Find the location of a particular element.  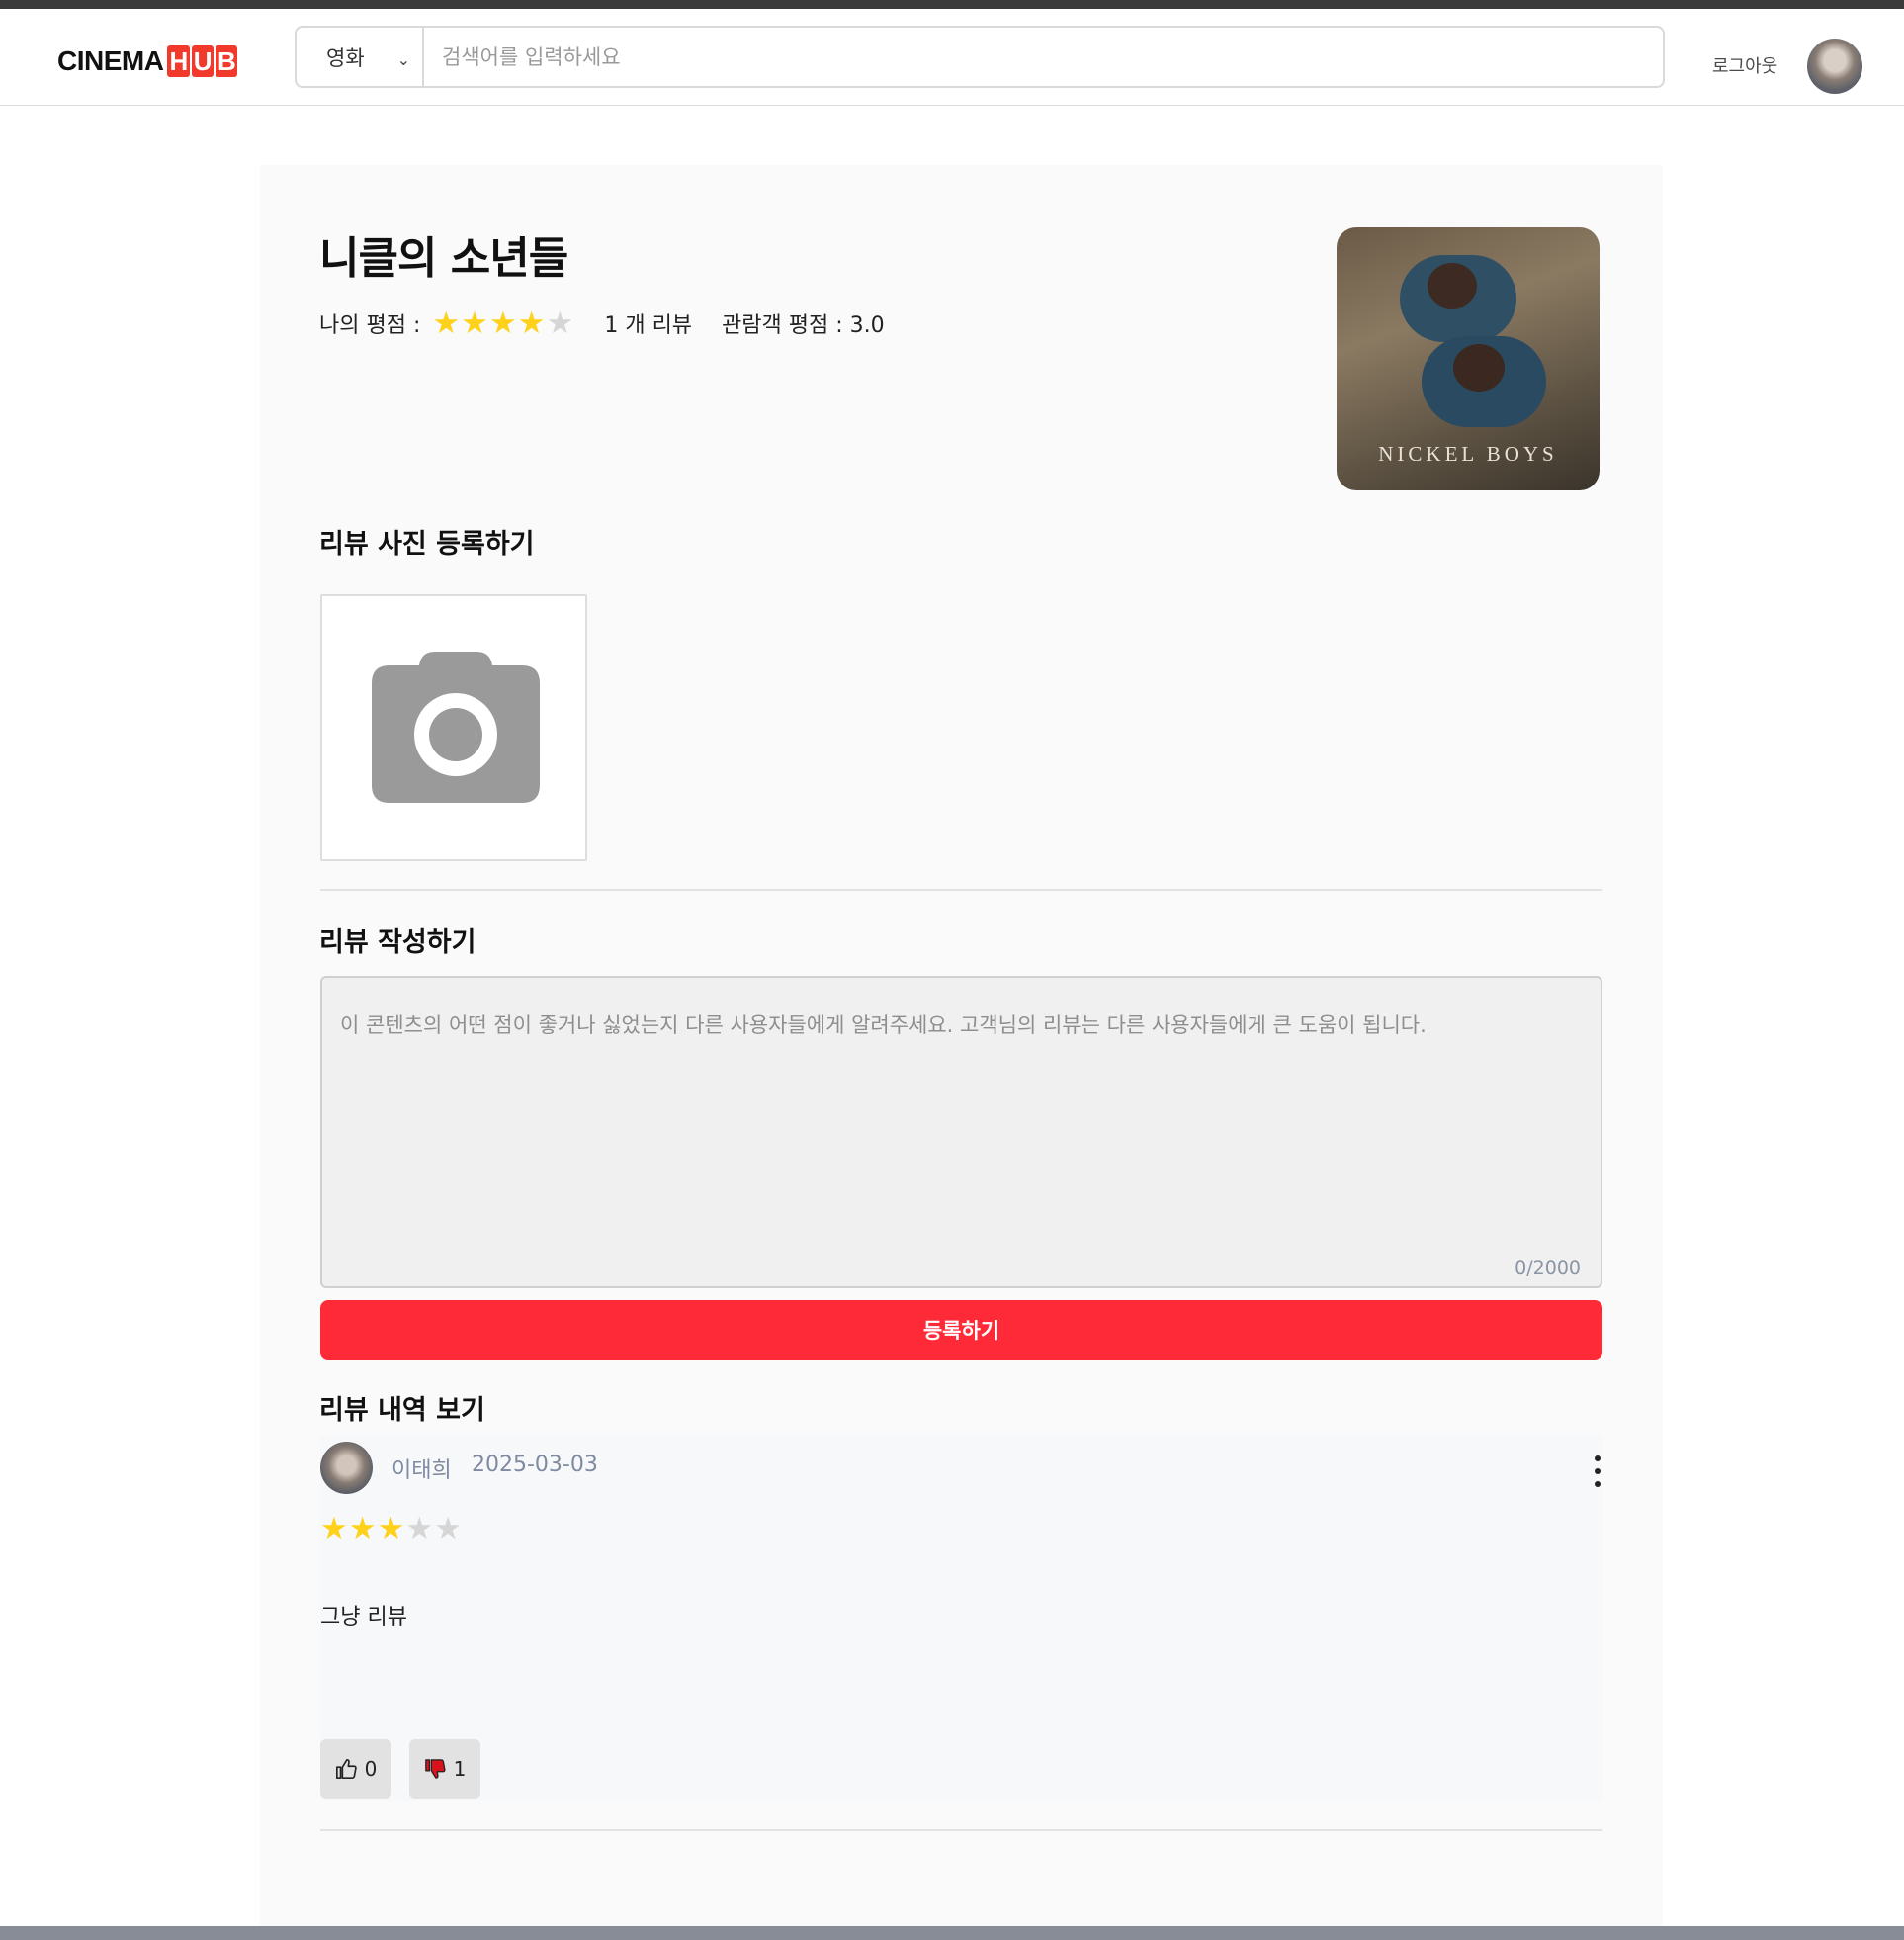

top-navigation: CINEMA H U B 영화 ⌄ 로그아웃 is located at coordinates (952, 57).